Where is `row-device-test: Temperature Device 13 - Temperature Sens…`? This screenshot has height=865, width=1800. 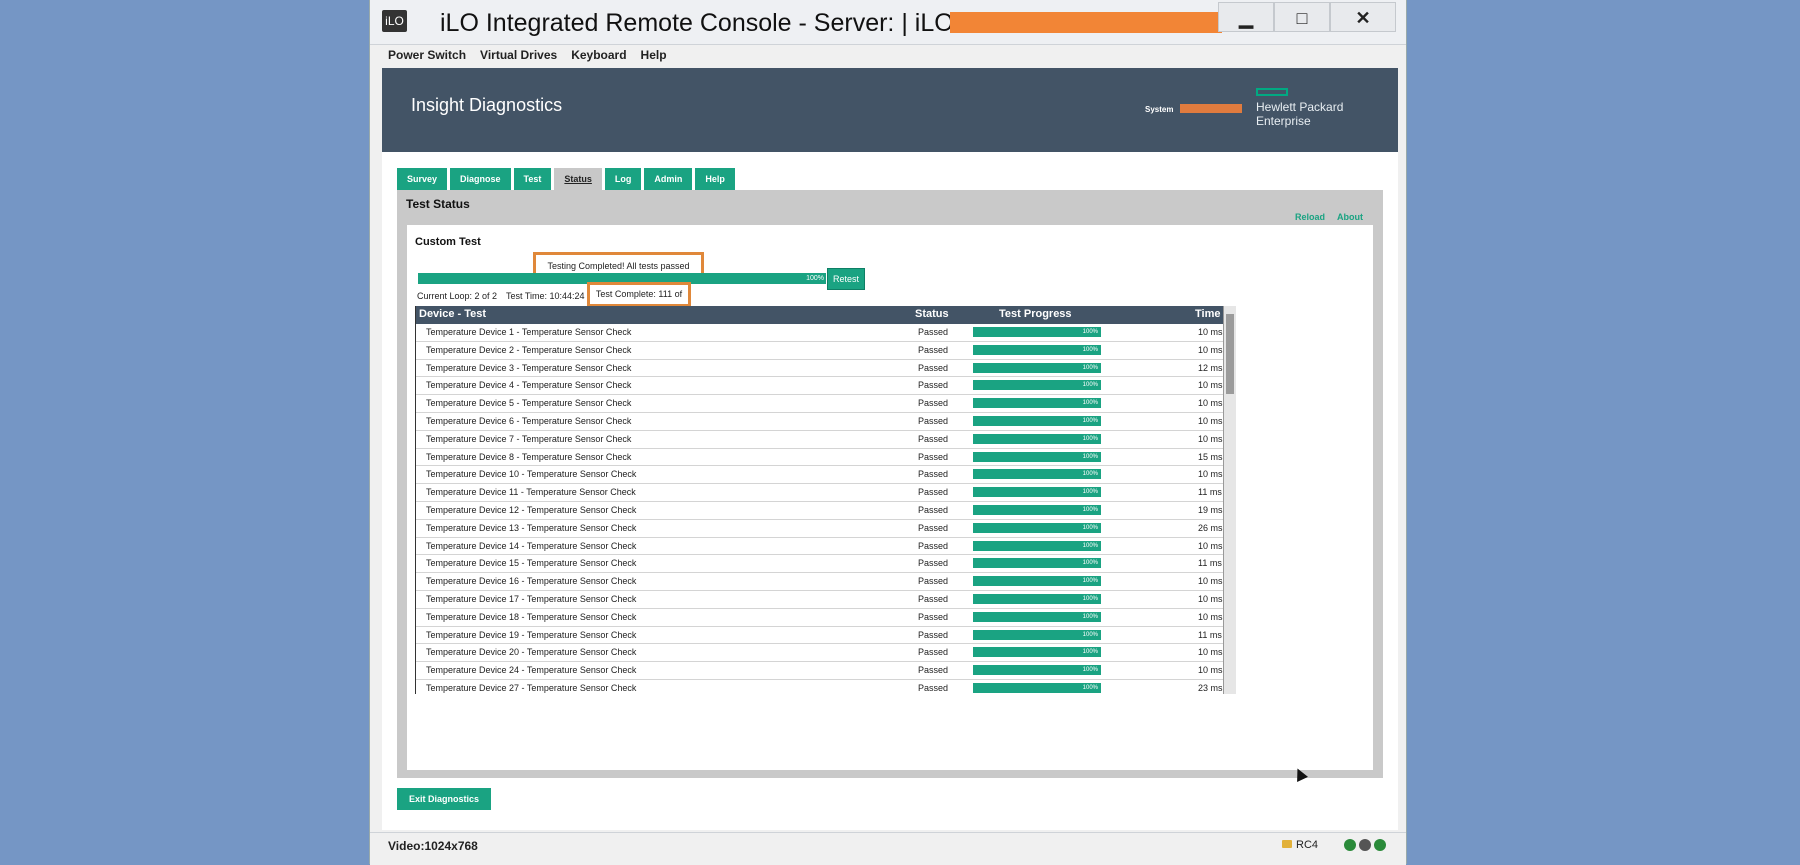 row-device-test: Temperature Device 13 - Temperature Sens… is located at coordinates (531, 527).